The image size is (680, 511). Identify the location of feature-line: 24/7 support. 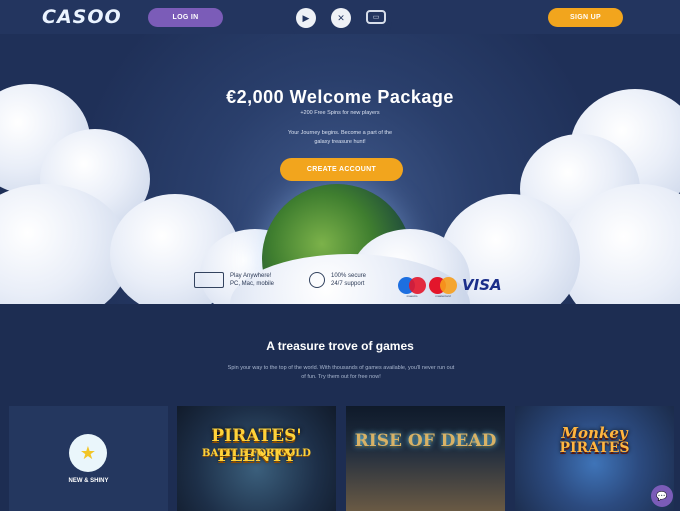
(348, 284).